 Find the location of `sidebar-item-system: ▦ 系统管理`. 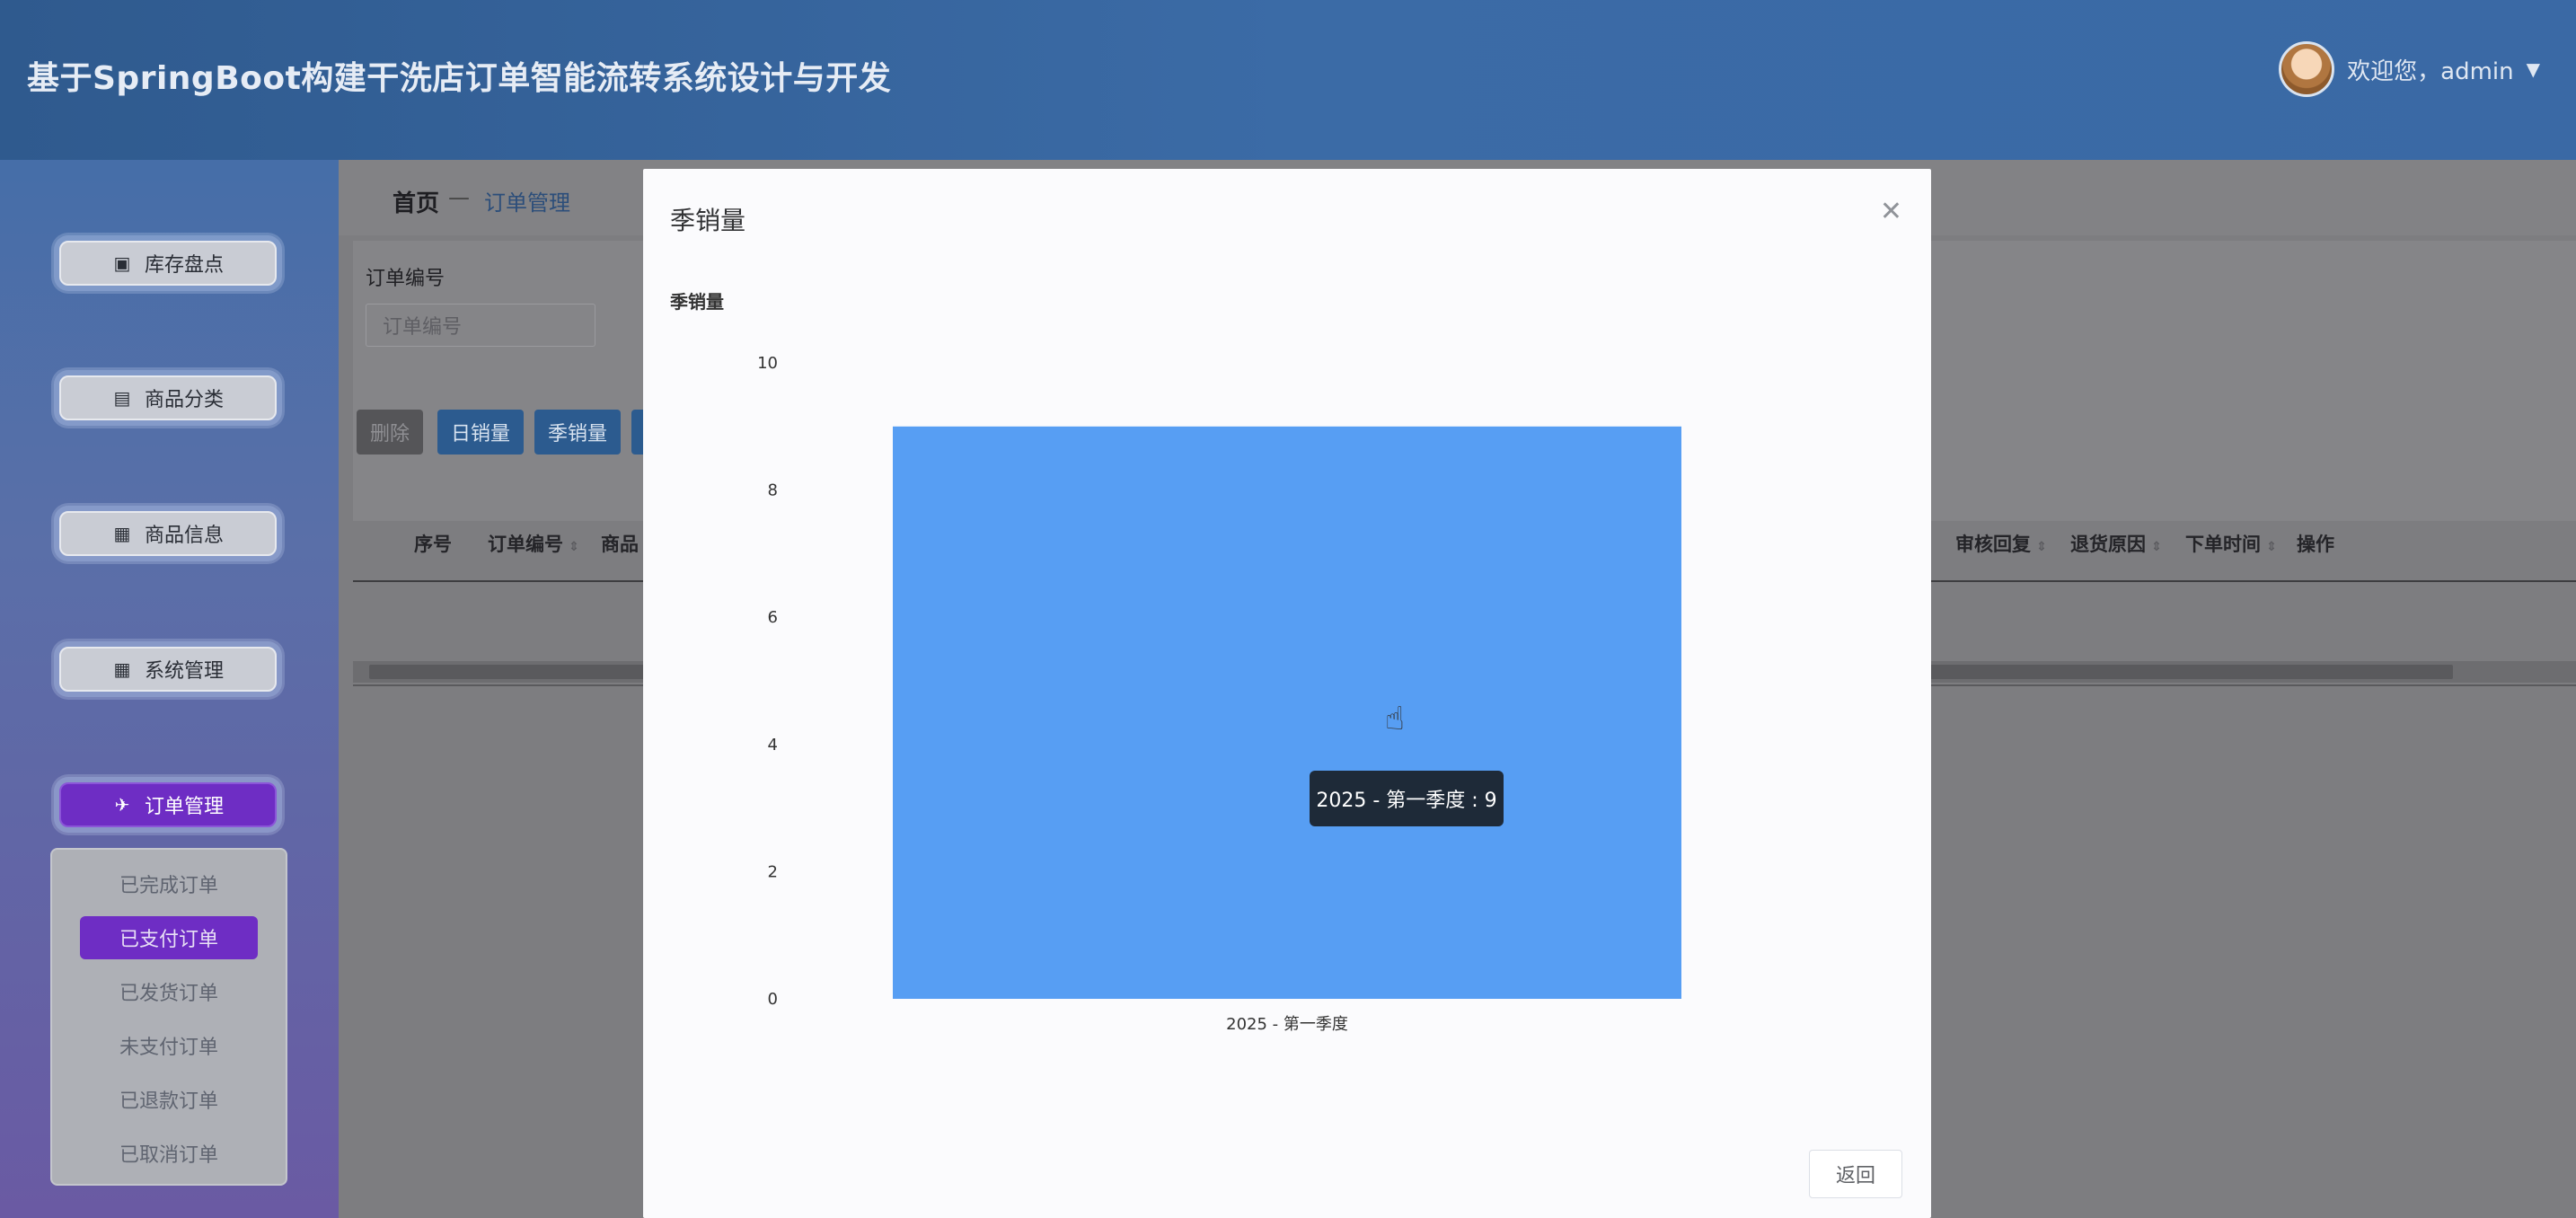

sidebar-item-system: ▦ 系统管理 is located at coordinates (168, 669).